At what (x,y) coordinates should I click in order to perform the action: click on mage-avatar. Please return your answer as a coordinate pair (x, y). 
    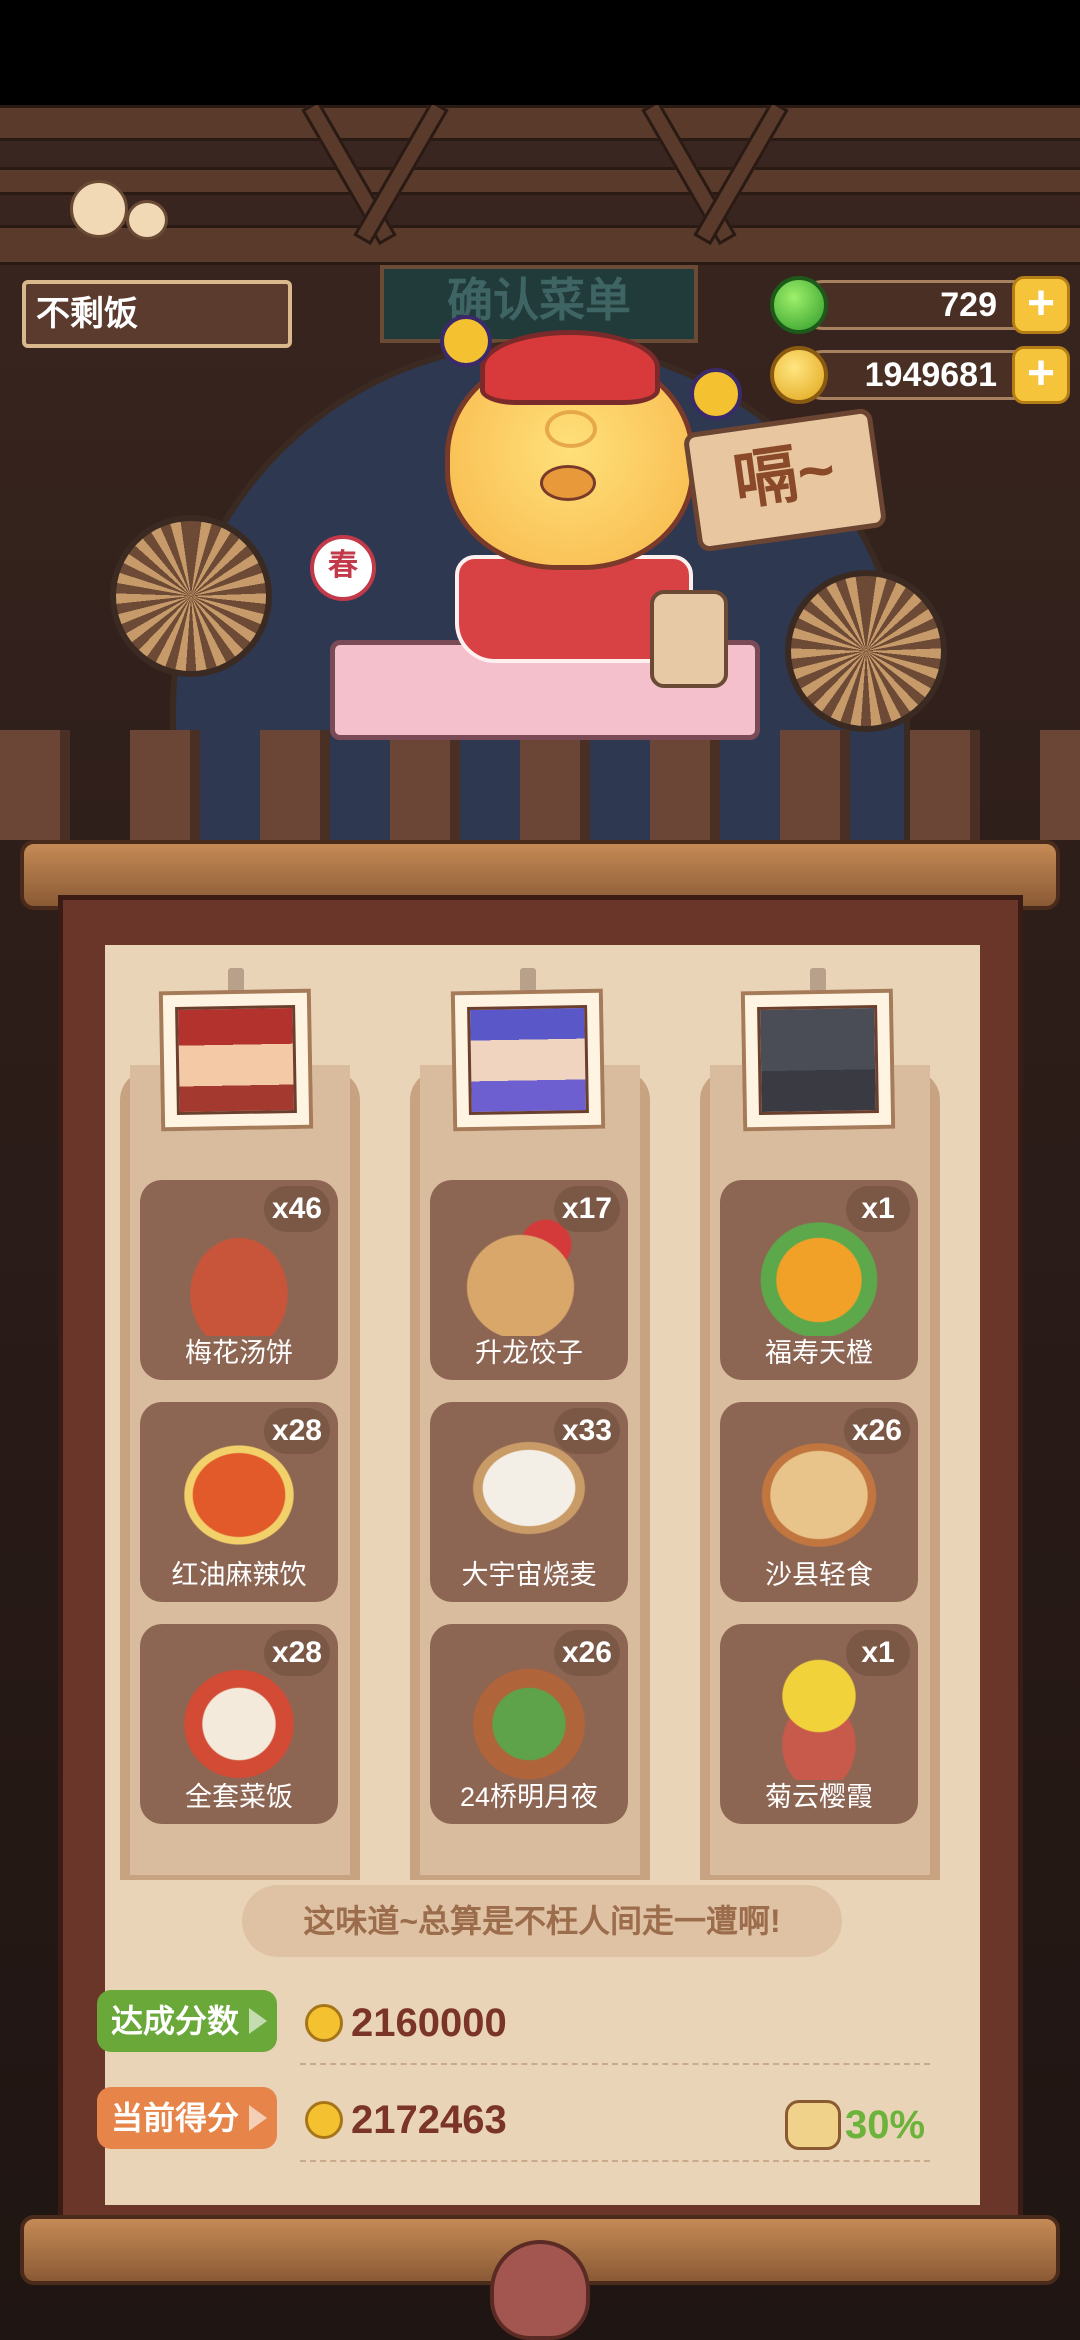
    Looking at the image, I should click on (528, 1060).